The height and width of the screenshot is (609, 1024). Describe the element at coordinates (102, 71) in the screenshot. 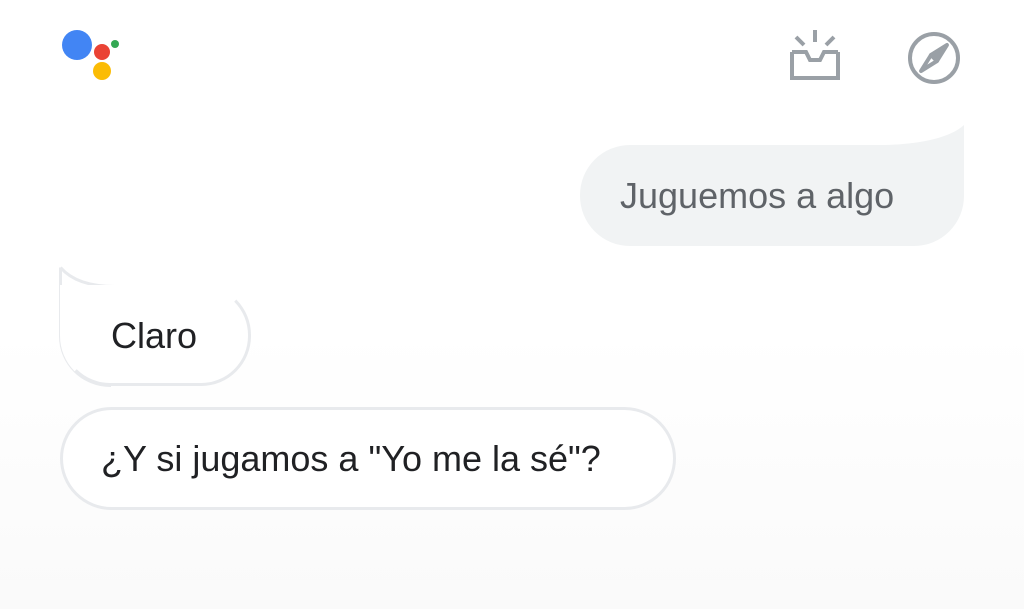

I see `logo-dot-yellow` at that location.